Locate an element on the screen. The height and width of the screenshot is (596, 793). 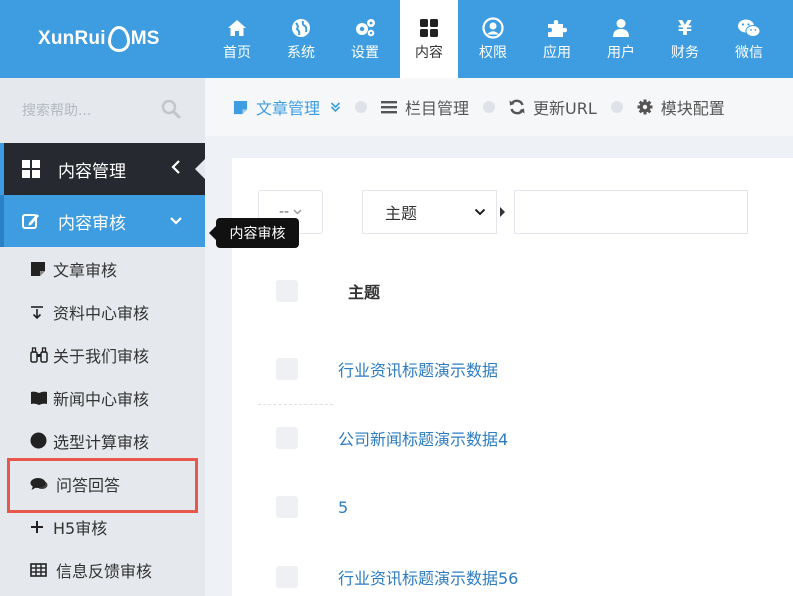
wechat-icon is located at coordinates (749, 28).